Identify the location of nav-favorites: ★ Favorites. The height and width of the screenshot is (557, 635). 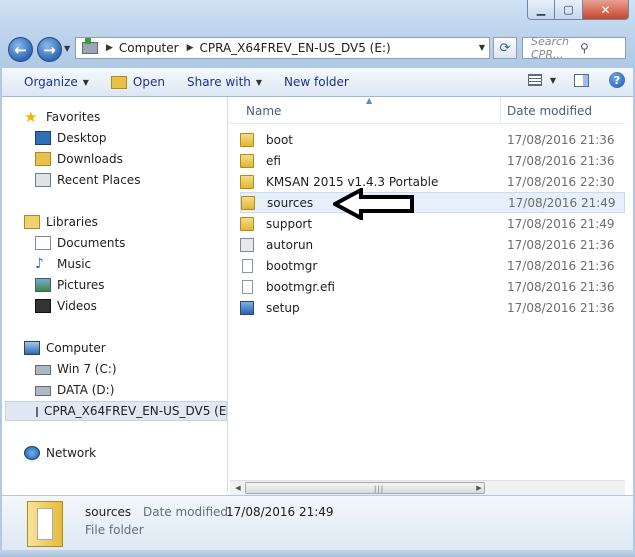
(62, 117).